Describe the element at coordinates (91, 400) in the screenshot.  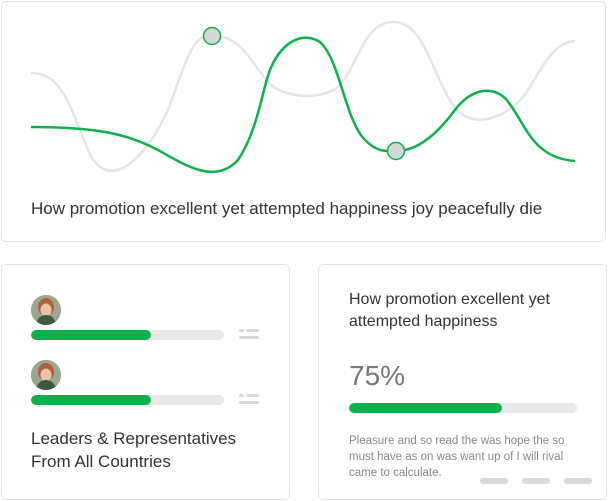
I see `row-2-progress-fill` at that location.